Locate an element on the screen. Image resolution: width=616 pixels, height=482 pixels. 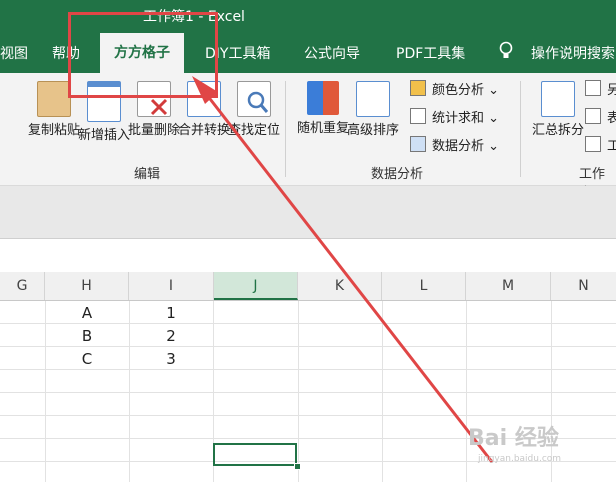
watermark: Bai 经验 is located at coordinates (513, 438).